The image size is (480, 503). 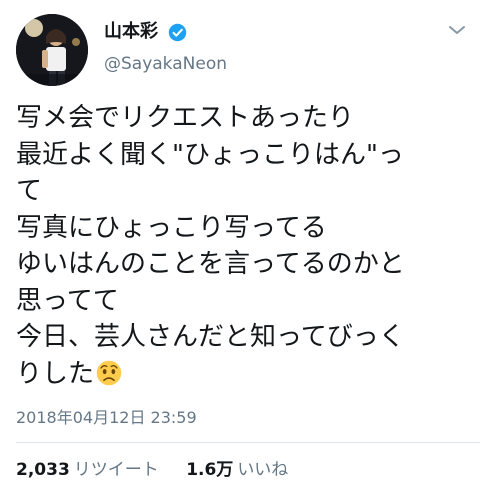 What do you see at coordinates (163, 470) in the screenshot?
I see `tweet-stats: 2,033 リツイート 1.6万 いいね` at bounding box center [163, 470].